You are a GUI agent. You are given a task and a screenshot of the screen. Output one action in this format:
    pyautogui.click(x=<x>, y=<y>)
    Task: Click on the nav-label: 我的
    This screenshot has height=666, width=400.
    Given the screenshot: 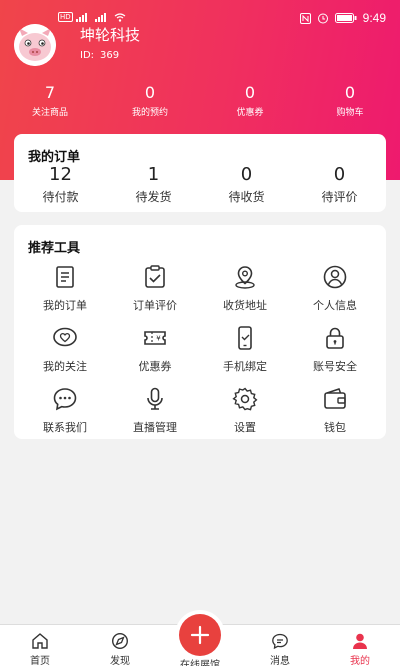 What is the action you would take?
    pyautogui.click(x=360, y=661)
    